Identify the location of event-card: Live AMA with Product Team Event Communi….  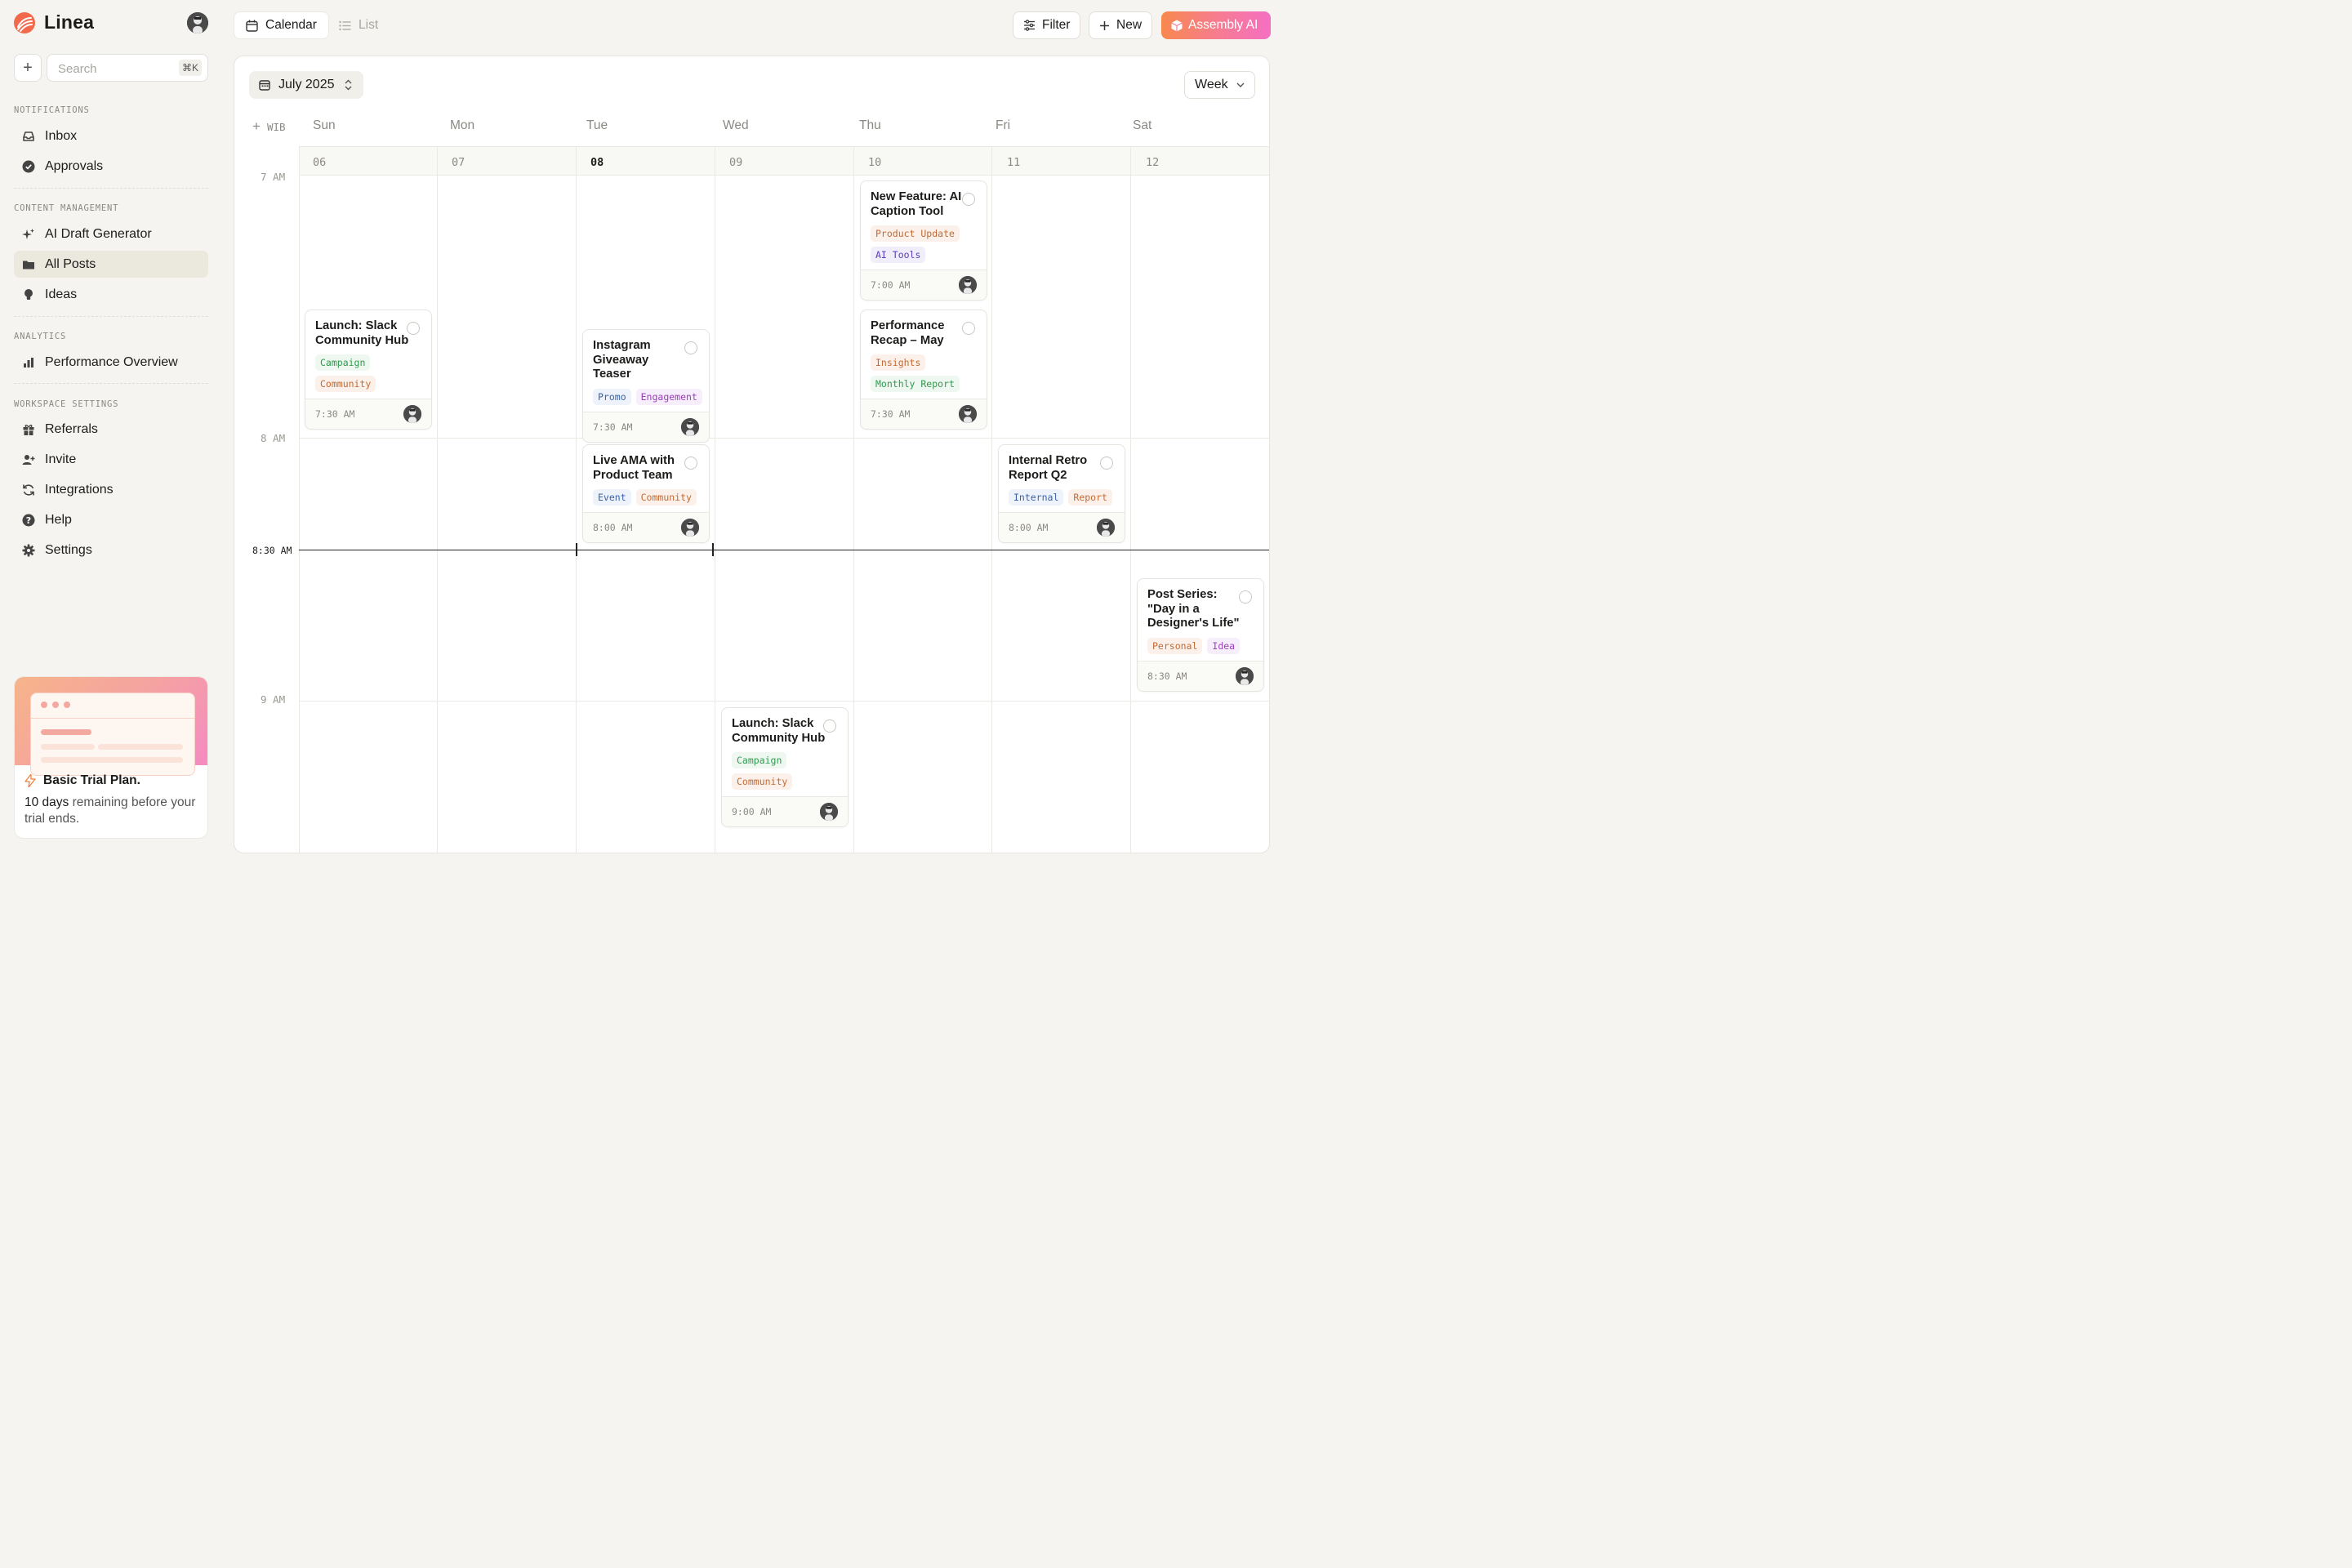
(646, 494).